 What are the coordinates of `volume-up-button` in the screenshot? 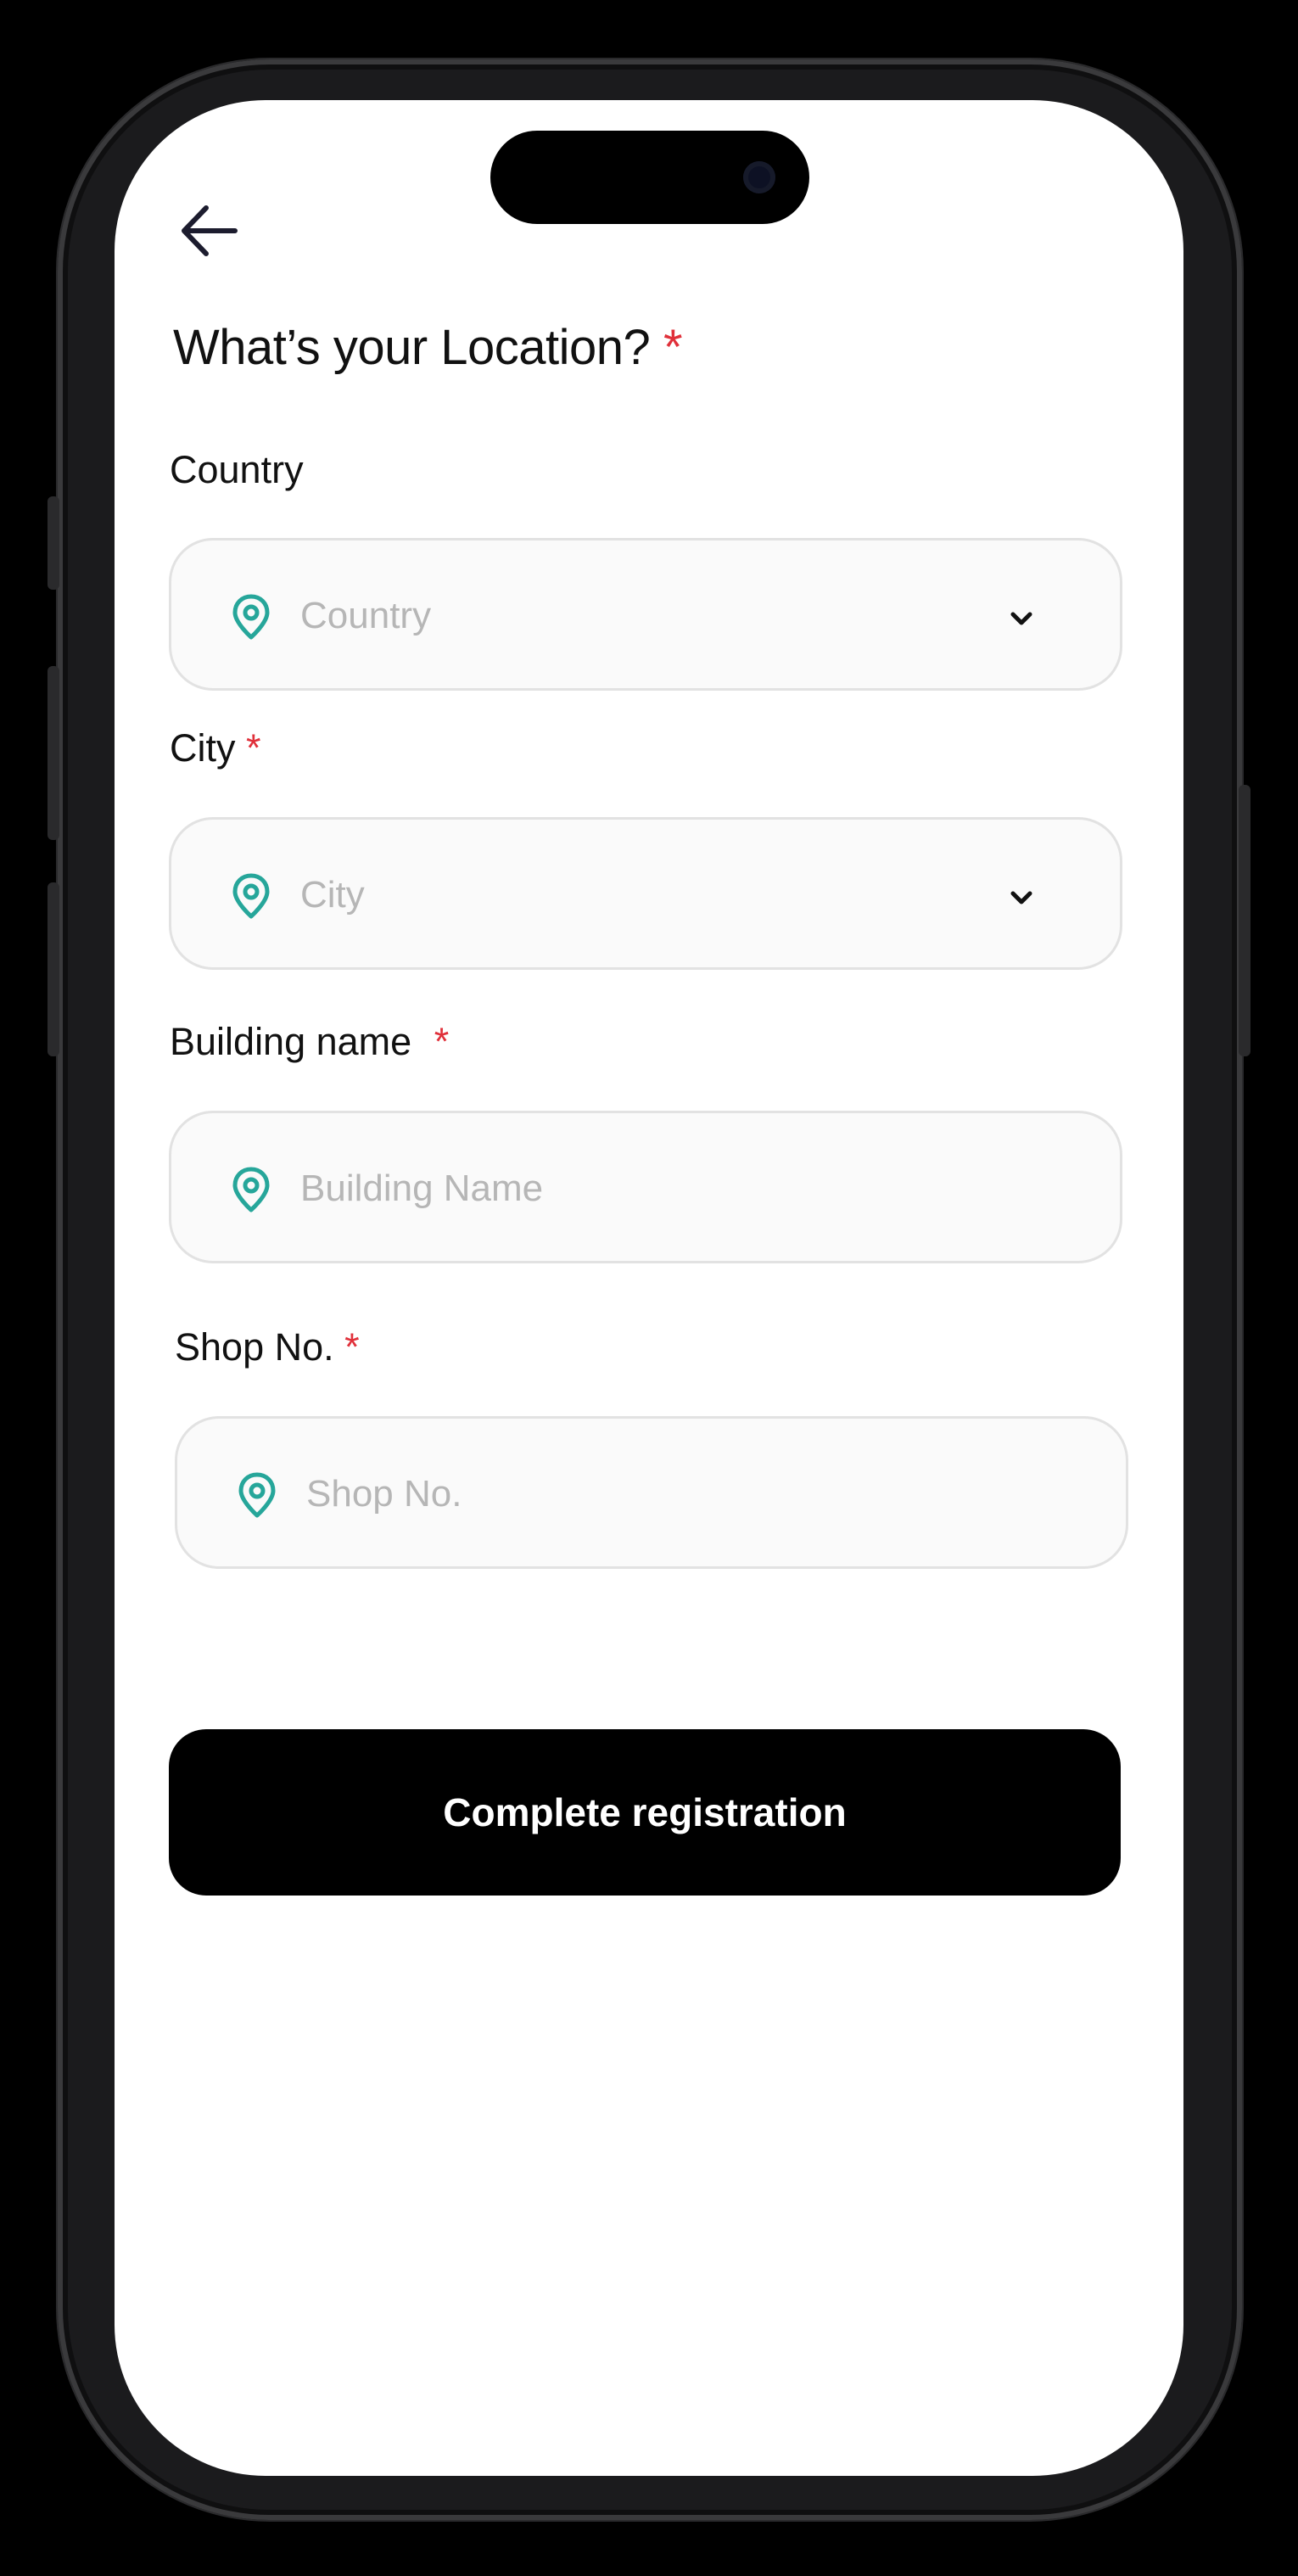 It's located at (53, 753).